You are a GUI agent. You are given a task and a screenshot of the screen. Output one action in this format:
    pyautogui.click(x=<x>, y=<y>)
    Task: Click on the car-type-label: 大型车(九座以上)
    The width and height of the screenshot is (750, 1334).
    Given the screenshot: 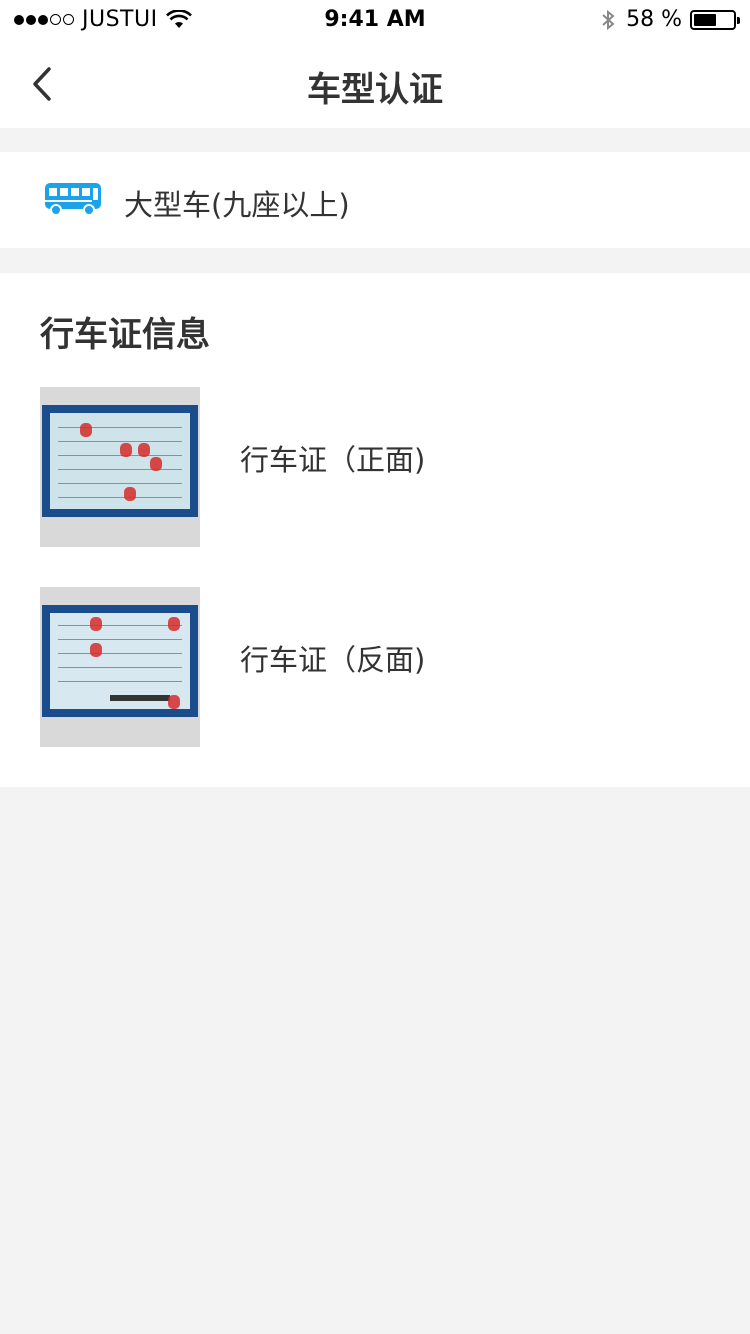 What is the action you would take?
    pyautogui.click(x=237, y=205)
    